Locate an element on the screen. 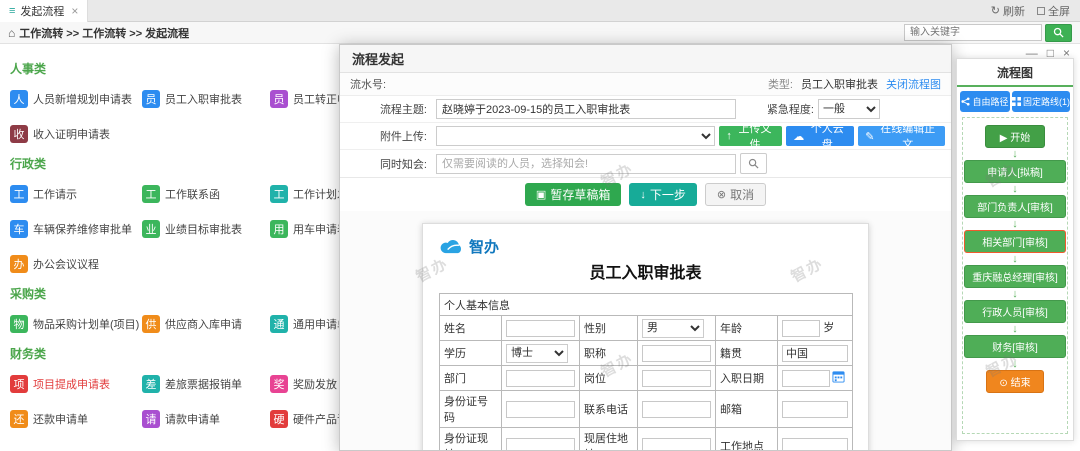 The image size is (1080, 451). personal-cloud-button: ☁ 个人云盘 is located at coordinates (820, 137).